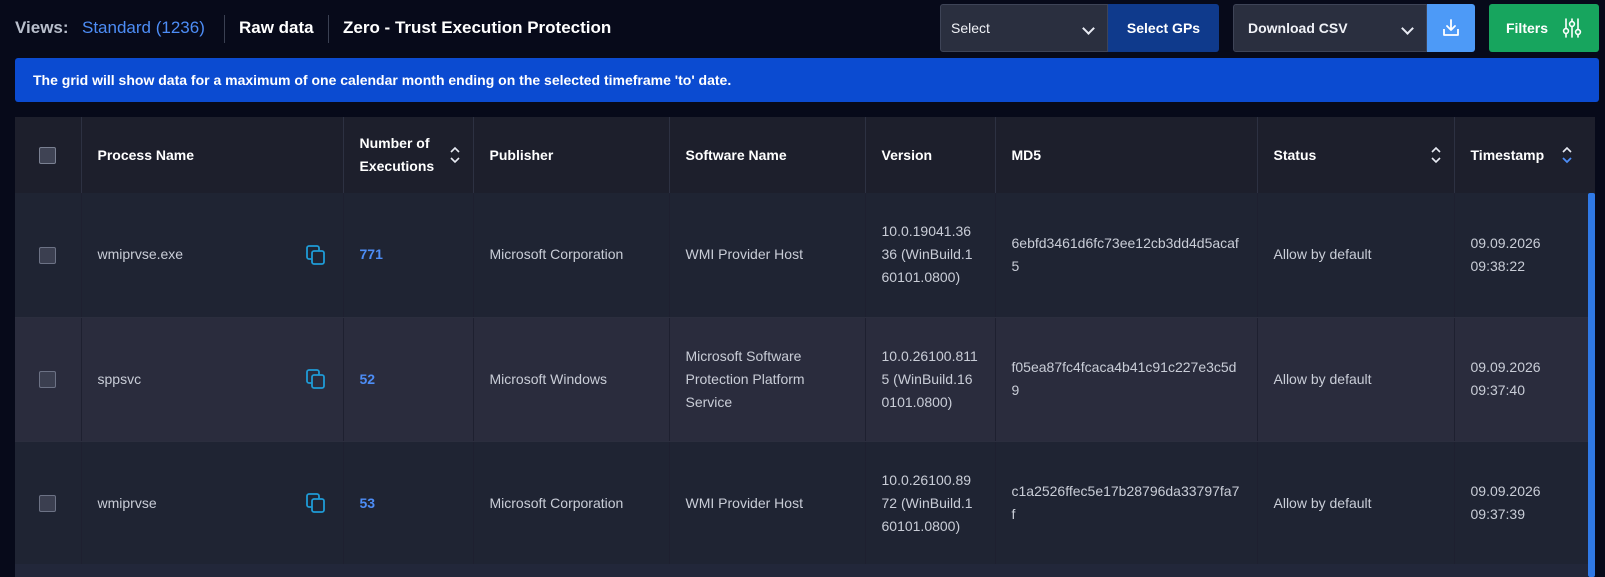 This screenshot has height=577, width=1605. Describe the element at coordinates (408, 255) in the screenshot. I see `executions-cell: 771` at that location.